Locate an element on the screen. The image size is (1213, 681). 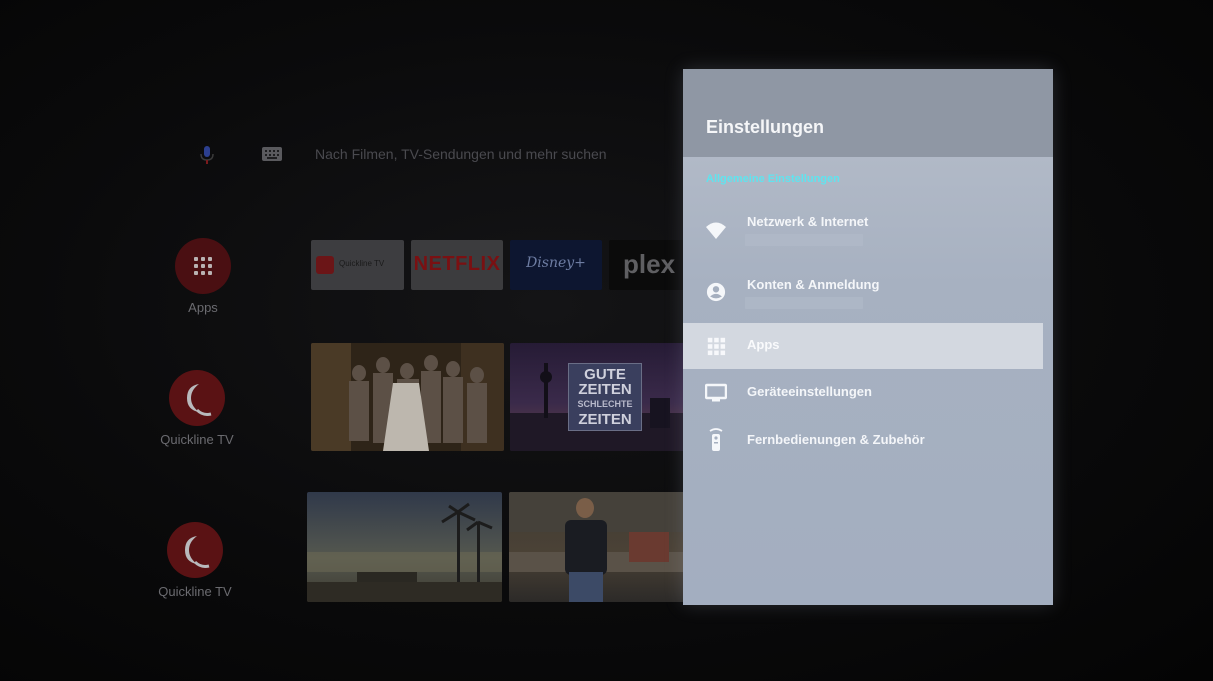
keyboard-icon is located at coordinates (272, 154).